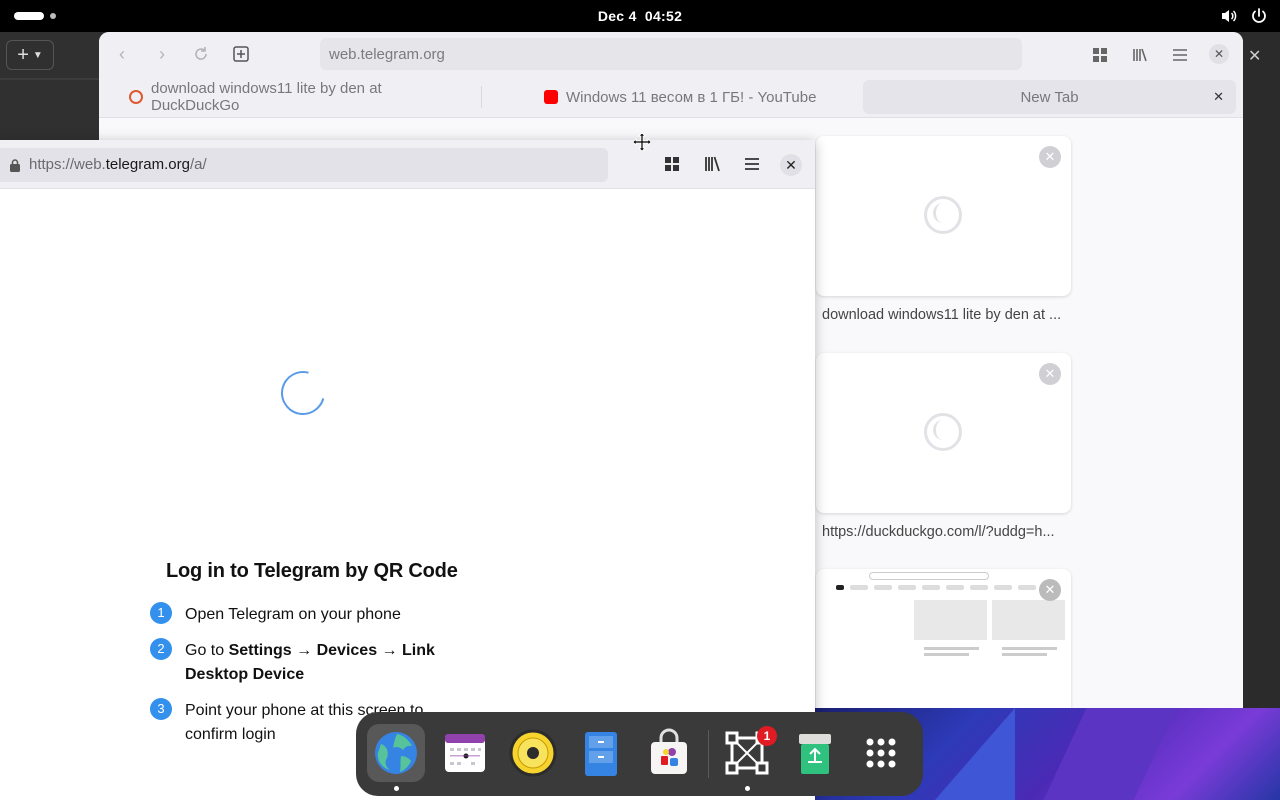  What do you see at coordinates (161, 613) in the screenshot?
I see `step-number: 1` at bounding box center [161, 613].